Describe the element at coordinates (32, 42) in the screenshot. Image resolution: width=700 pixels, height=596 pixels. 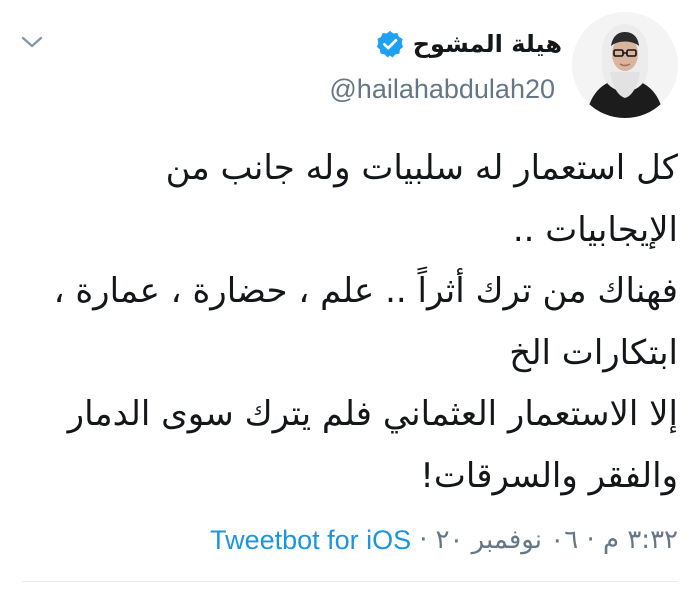
I see `chevron-down-icon` at that location.